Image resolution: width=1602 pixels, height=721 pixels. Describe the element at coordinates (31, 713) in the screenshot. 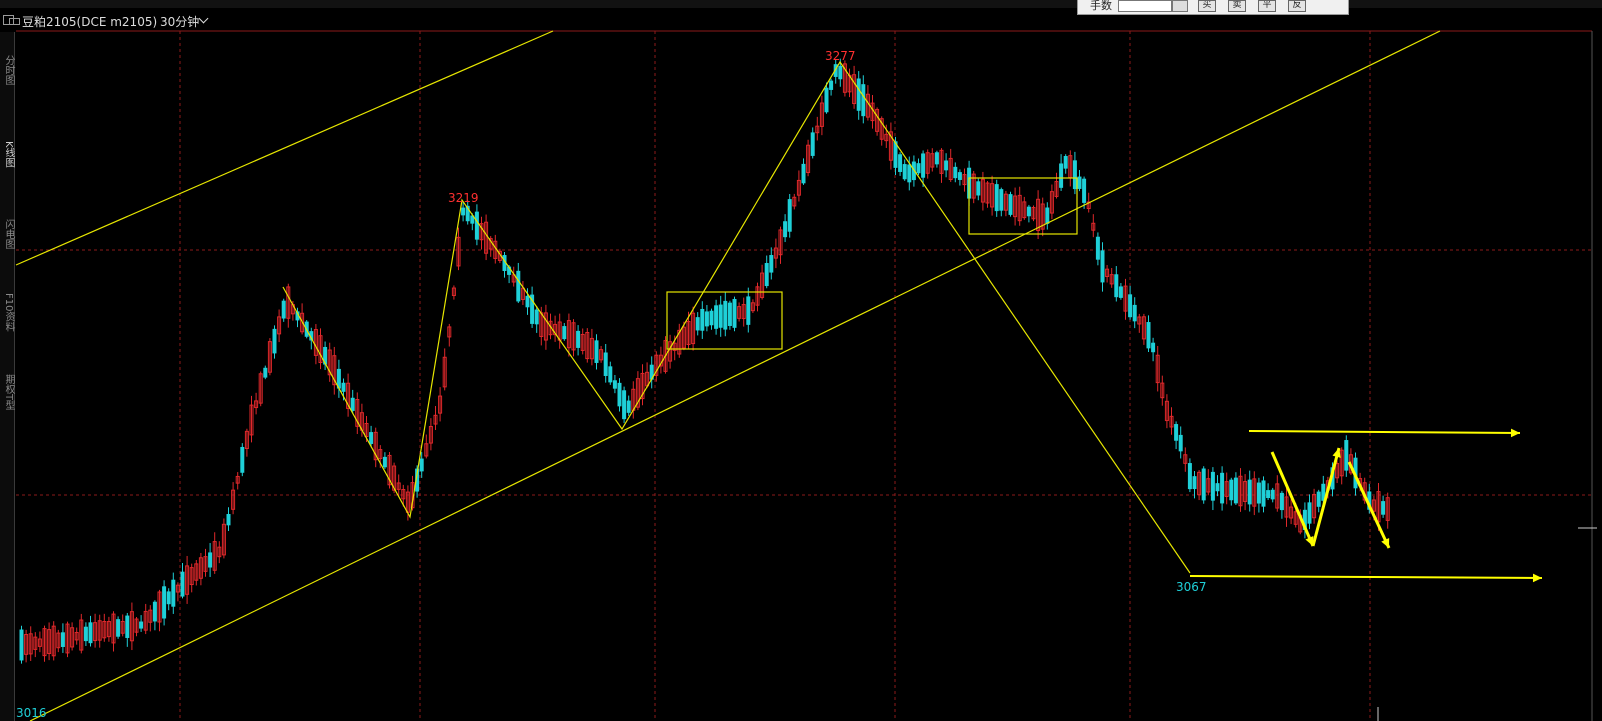

I see `price-label-low: 3016` at that location.